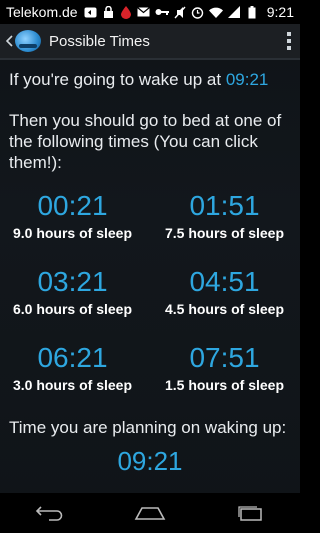 The width and height of the screenshot is (320, 533). I want to click on alarm-icon, so click(198, 12).